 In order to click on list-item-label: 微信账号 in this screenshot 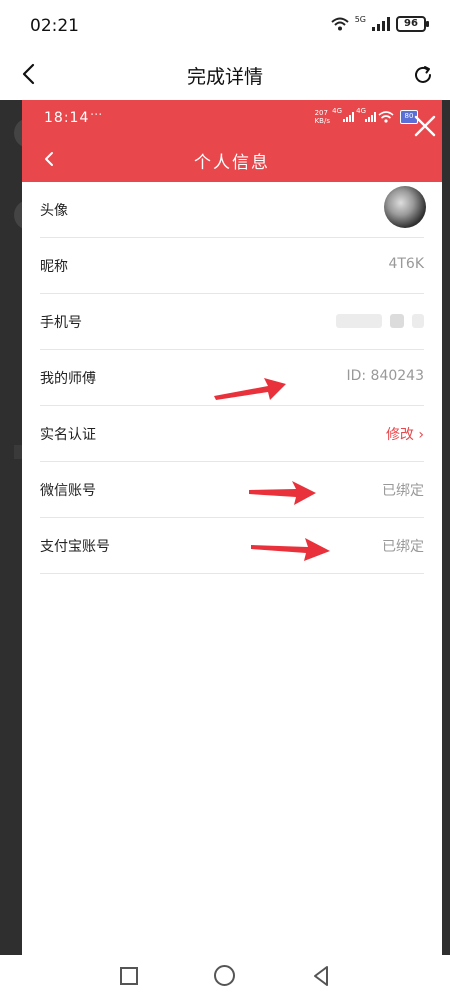, I will do `click(68, 491)`.